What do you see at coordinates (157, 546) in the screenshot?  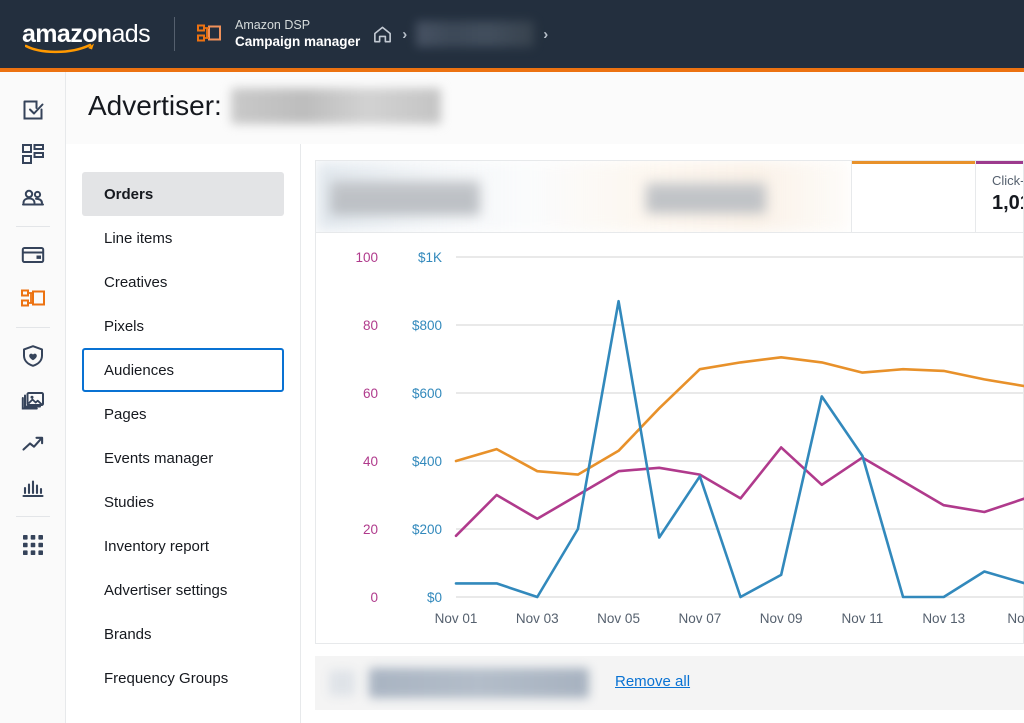 I see `sidebar-item-label: Inventory report` at bounding box center [157, 546].